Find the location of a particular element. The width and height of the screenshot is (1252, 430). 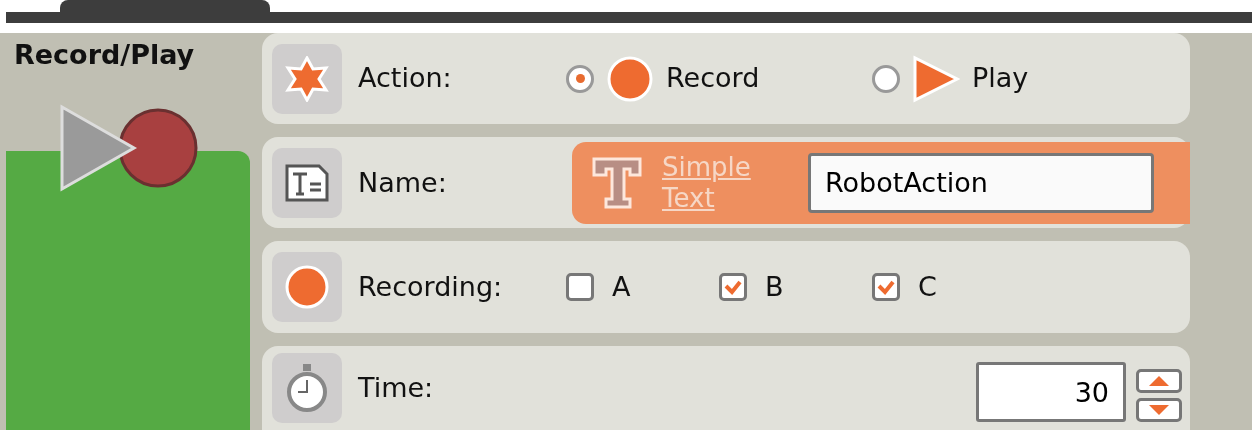

time-input-field: 30 is located at coordinates (1051, 392).